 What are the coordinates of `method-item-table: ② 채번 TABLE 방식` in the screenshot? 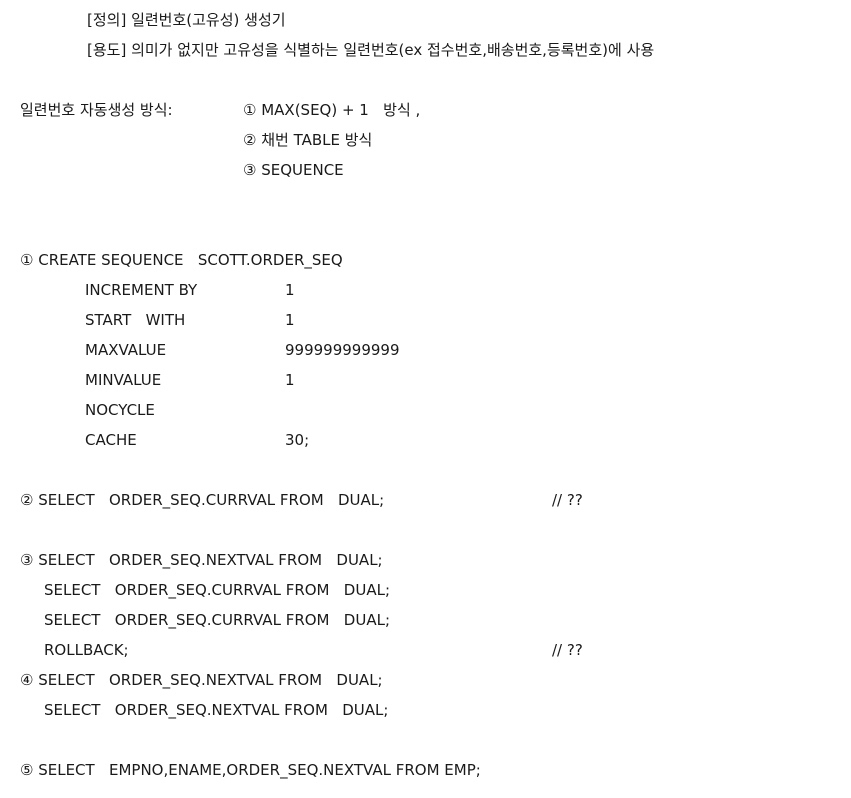 It's located at (308, 140).